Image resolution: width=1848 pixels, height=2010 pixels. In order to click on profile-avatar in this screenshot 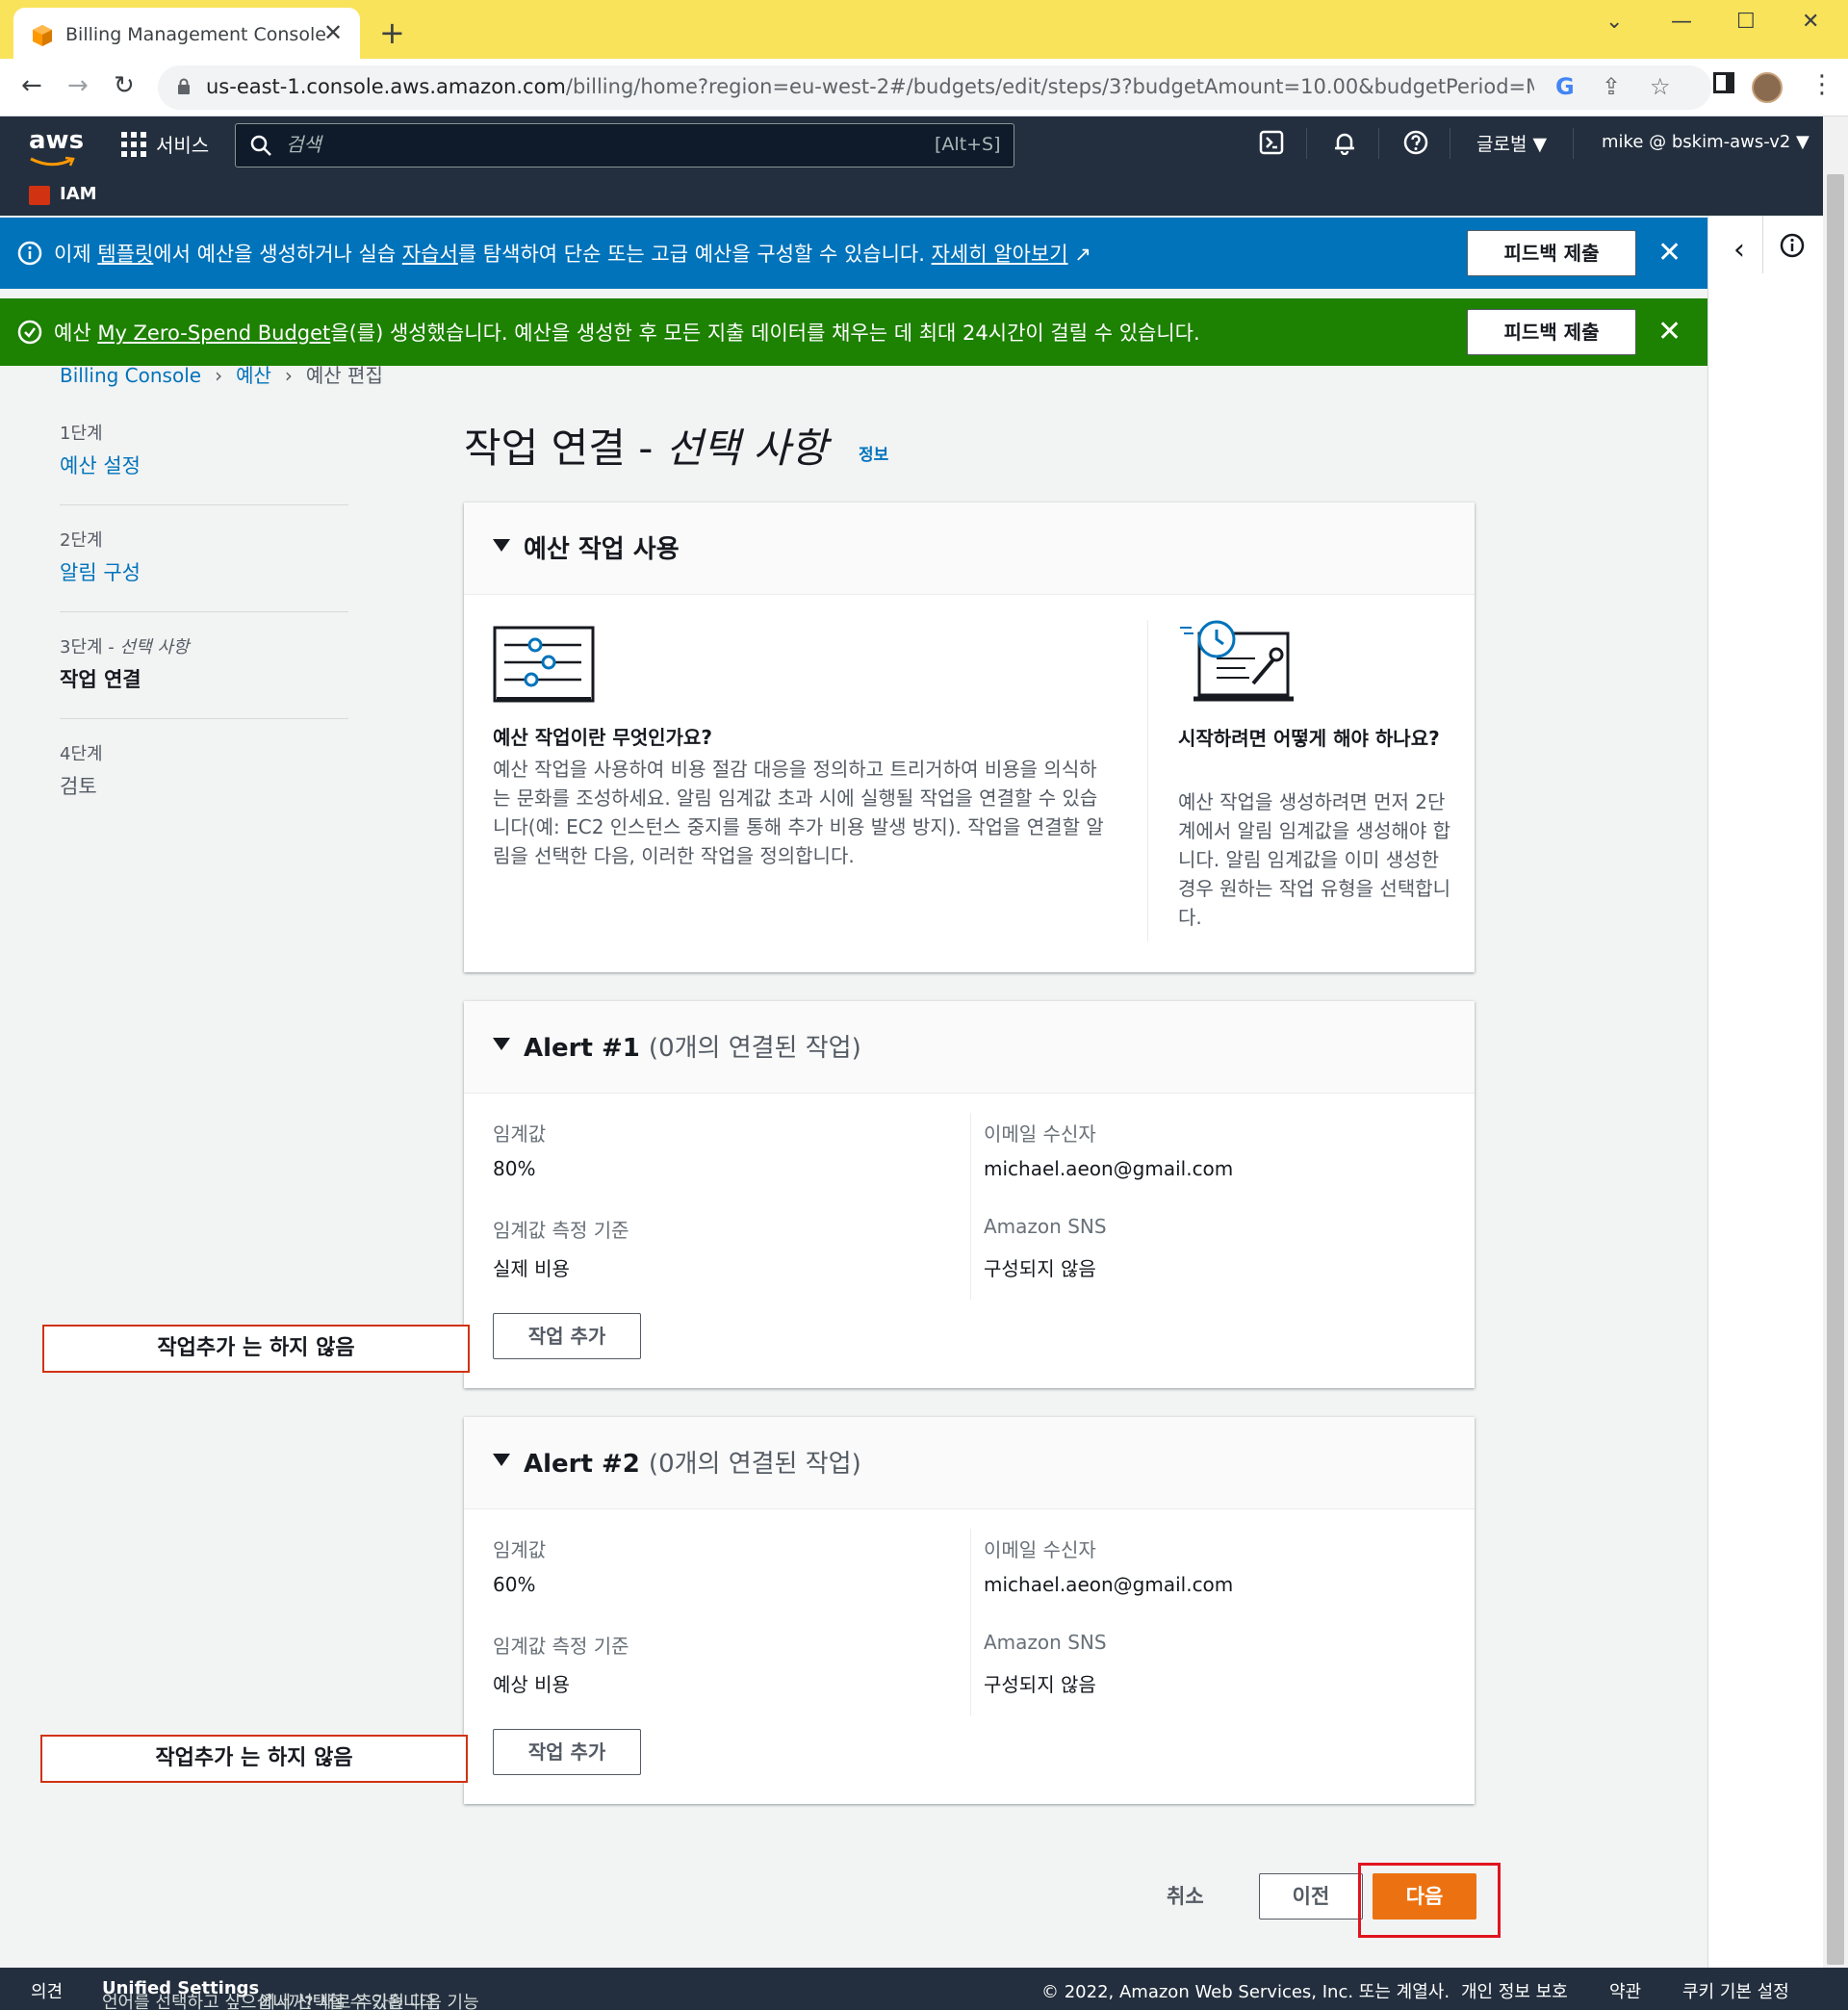, I will do `click(1767, 87)`.